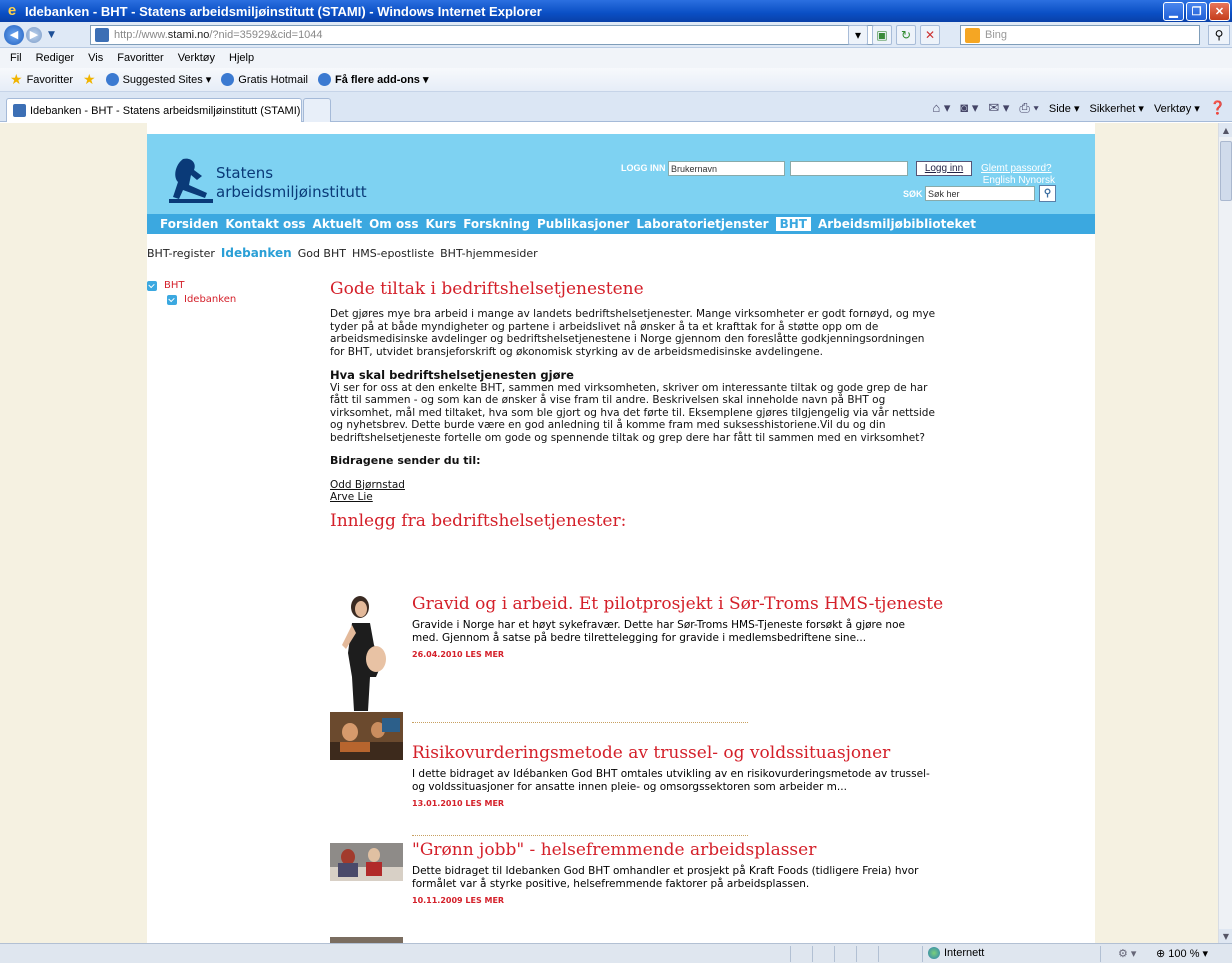  What do you see at coordinates (201, 299) in the screenshot?
I see `leftnav-item-idebanken: Idebanken` at bounding box center [201, 299].